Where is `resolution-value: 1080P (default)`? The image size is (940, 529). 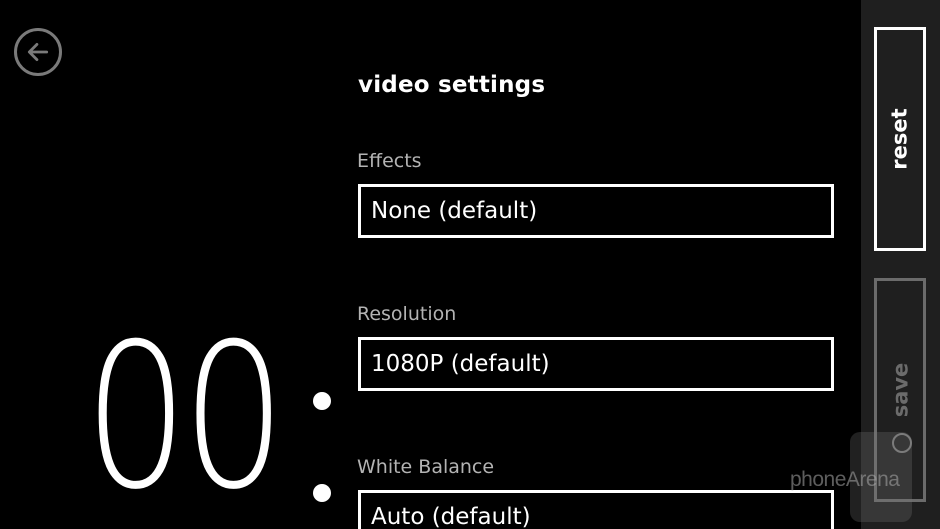
resolution-value: 1080P (default) is located at coordinates (460, 364).